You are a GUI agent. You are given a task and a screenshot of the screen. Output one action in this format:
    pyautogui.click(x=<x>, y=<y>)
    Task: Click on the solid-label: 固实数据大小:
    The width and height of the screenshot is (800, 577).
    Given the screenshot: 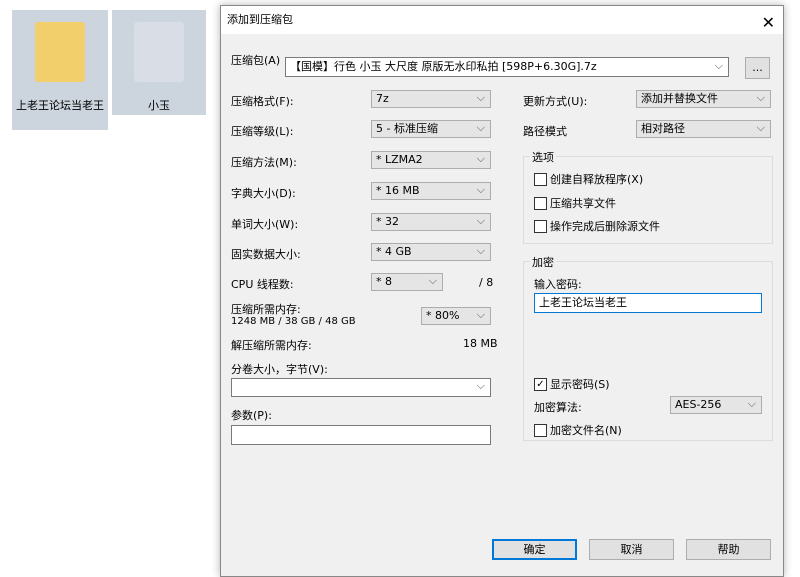 What is the action you would take?
    pyautogui.click(x=266, y=254)
    